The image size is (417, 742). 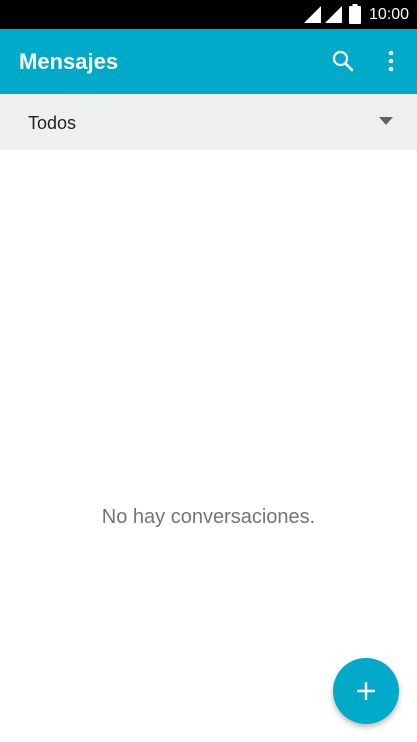 What do you see at coordinates (208, 517) in the screenshot?
I see `empty-state-message: No hay conversaciones.` at bounding box center [208, 517].